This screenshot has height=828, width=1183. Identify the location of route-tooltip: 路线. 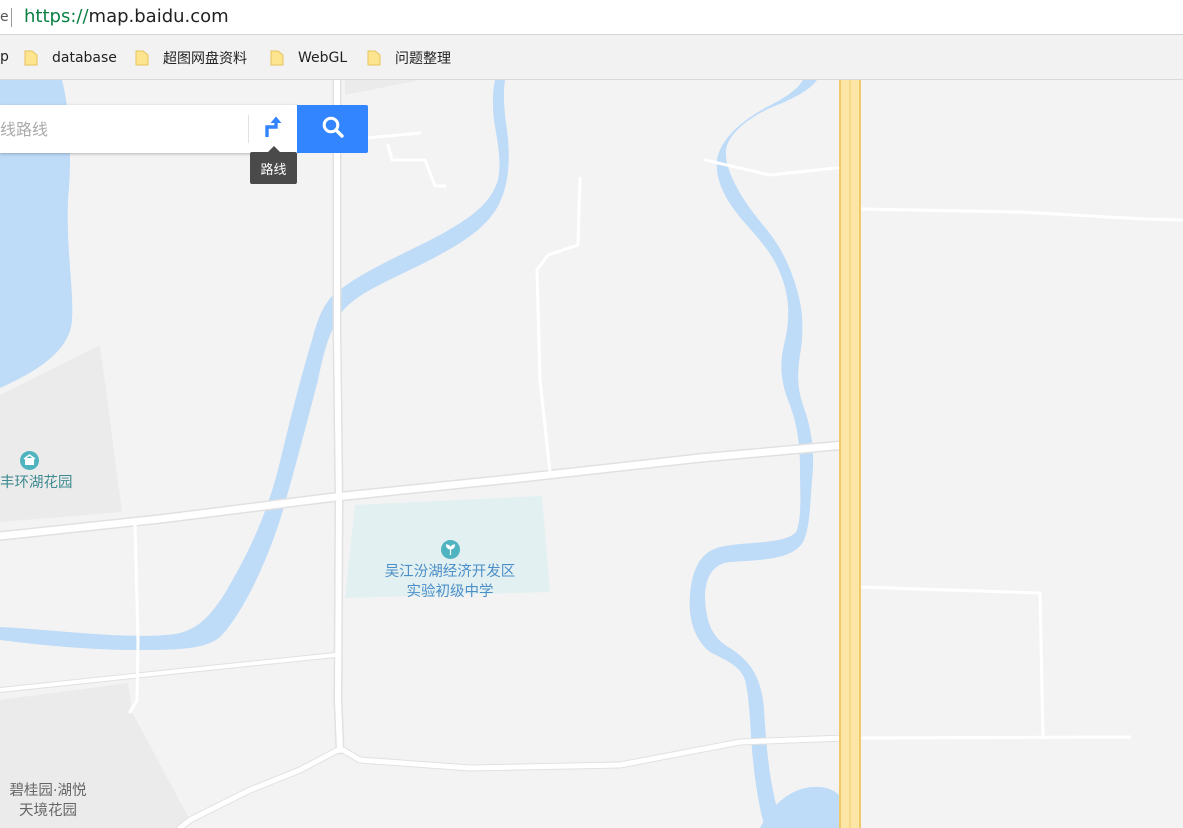
(273, 165).